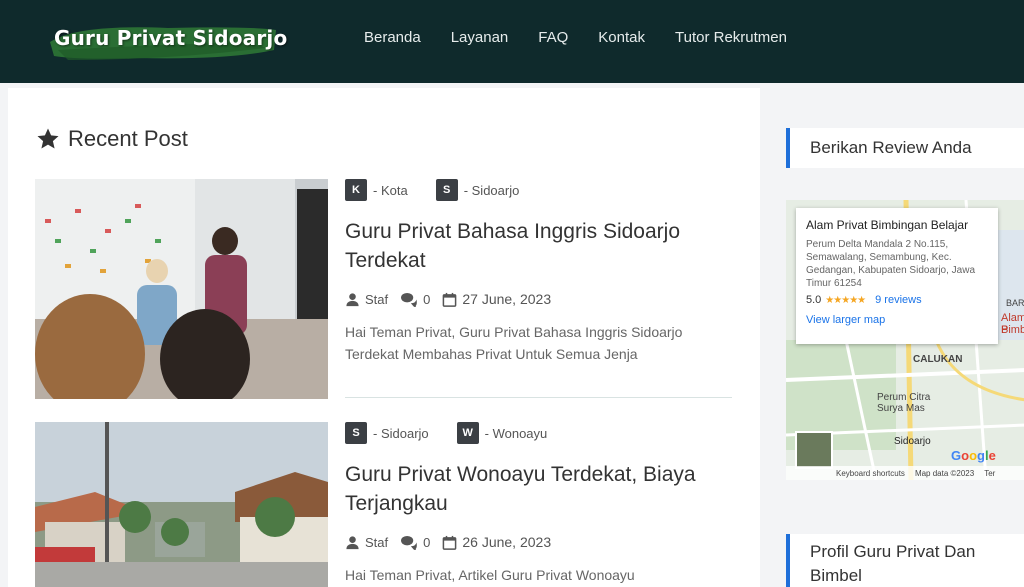  I want to click on rating-stars-icon: ★★★★★, so click(845, 300).